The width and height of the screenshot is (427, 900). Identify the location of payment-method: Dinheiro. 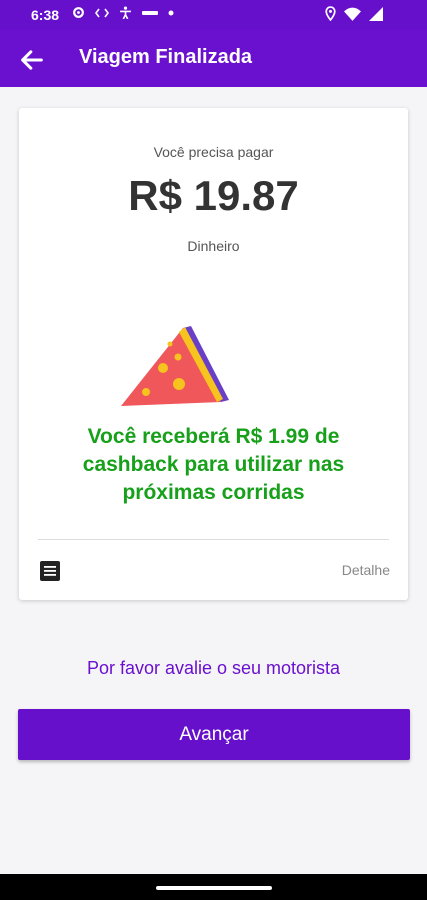
(213, 246).